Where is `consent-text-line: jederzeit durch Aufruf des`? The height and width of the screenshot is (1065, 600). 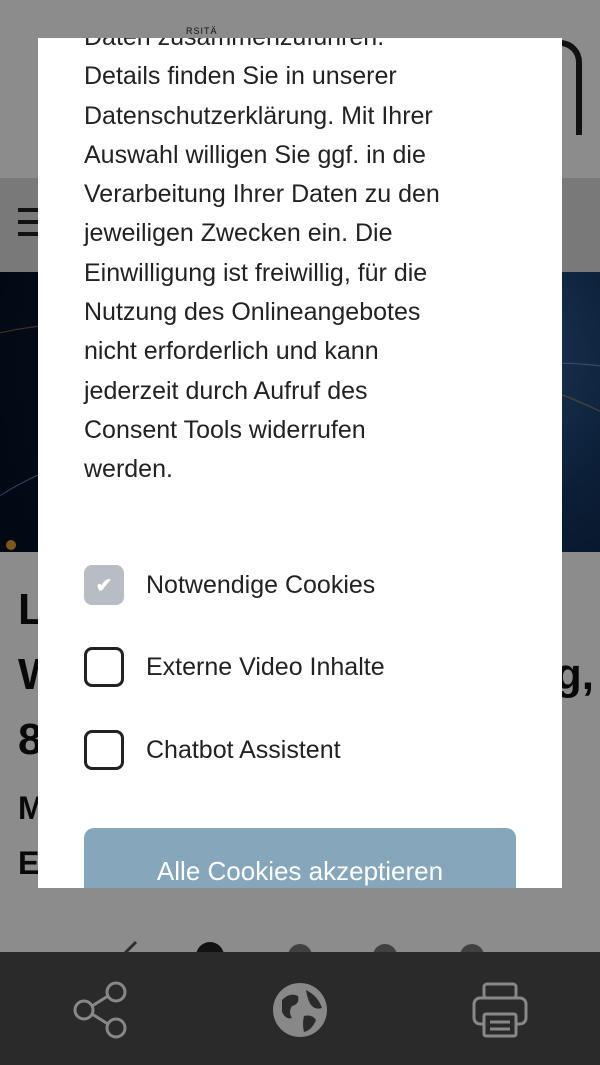 consent-text-line: jederzeit durch Aufruf des is located at coordinates (226, 390).